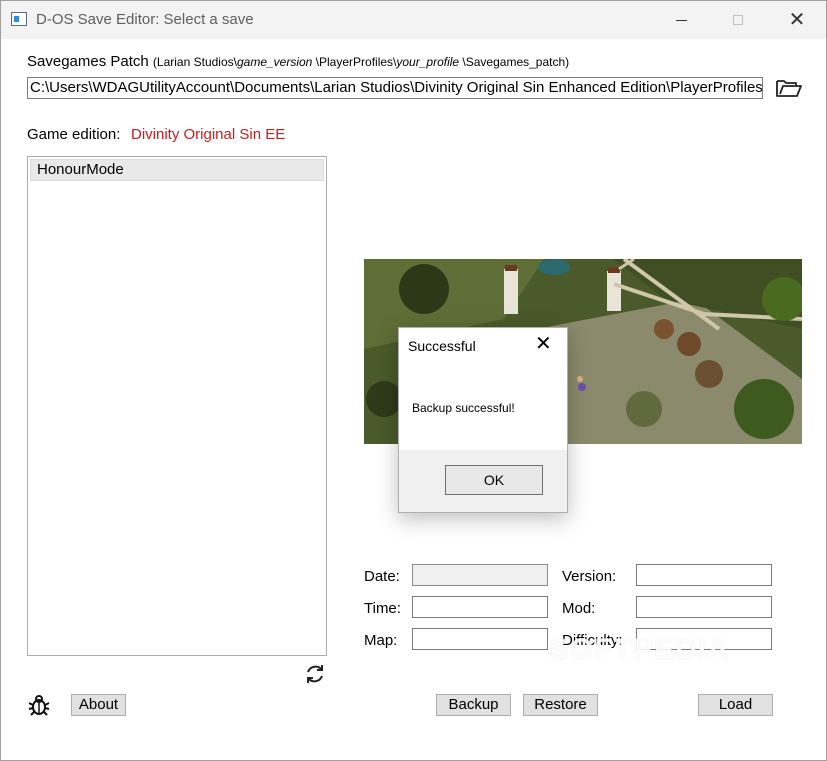 Image resolution: width=827 pixels, height=761 pixels. I want to click on restore-button: Restore, so click(560, 705).